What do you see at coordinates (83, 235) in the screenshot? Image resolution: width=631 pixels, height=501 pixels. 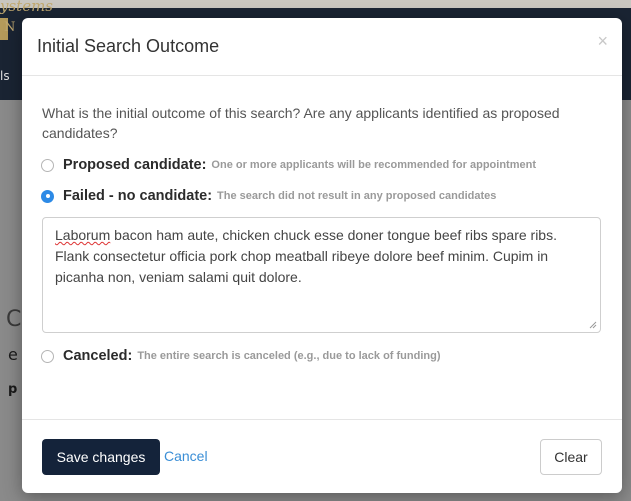 I see `misspelled-word: Laborum` at bounding box center [83, 235].